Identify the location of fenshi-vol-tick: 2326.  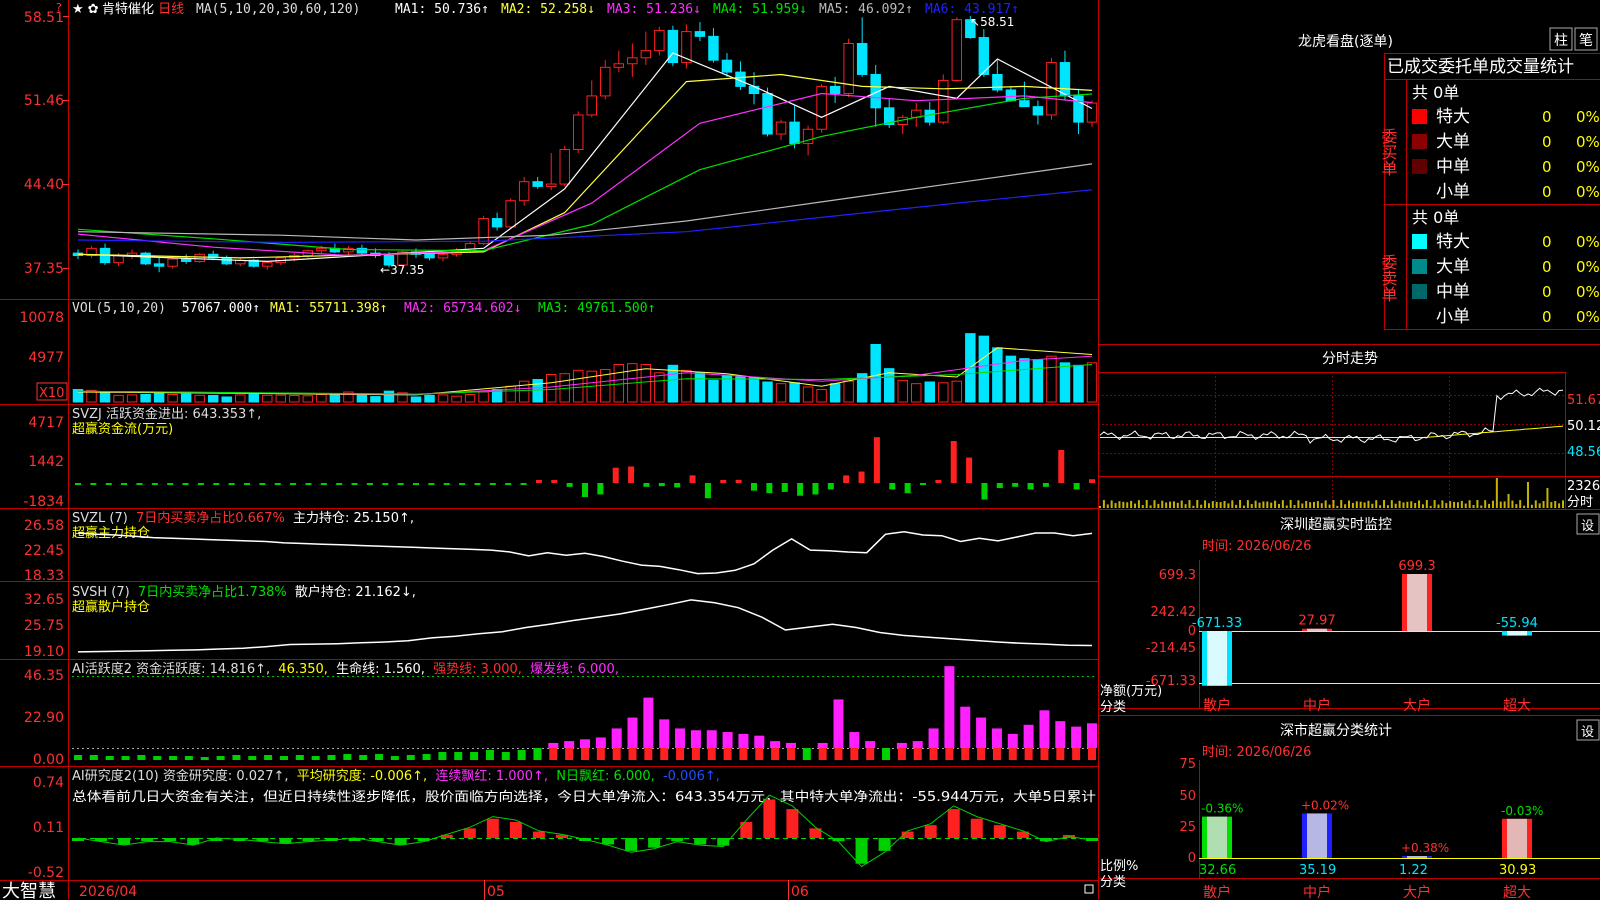
(1583, 486).